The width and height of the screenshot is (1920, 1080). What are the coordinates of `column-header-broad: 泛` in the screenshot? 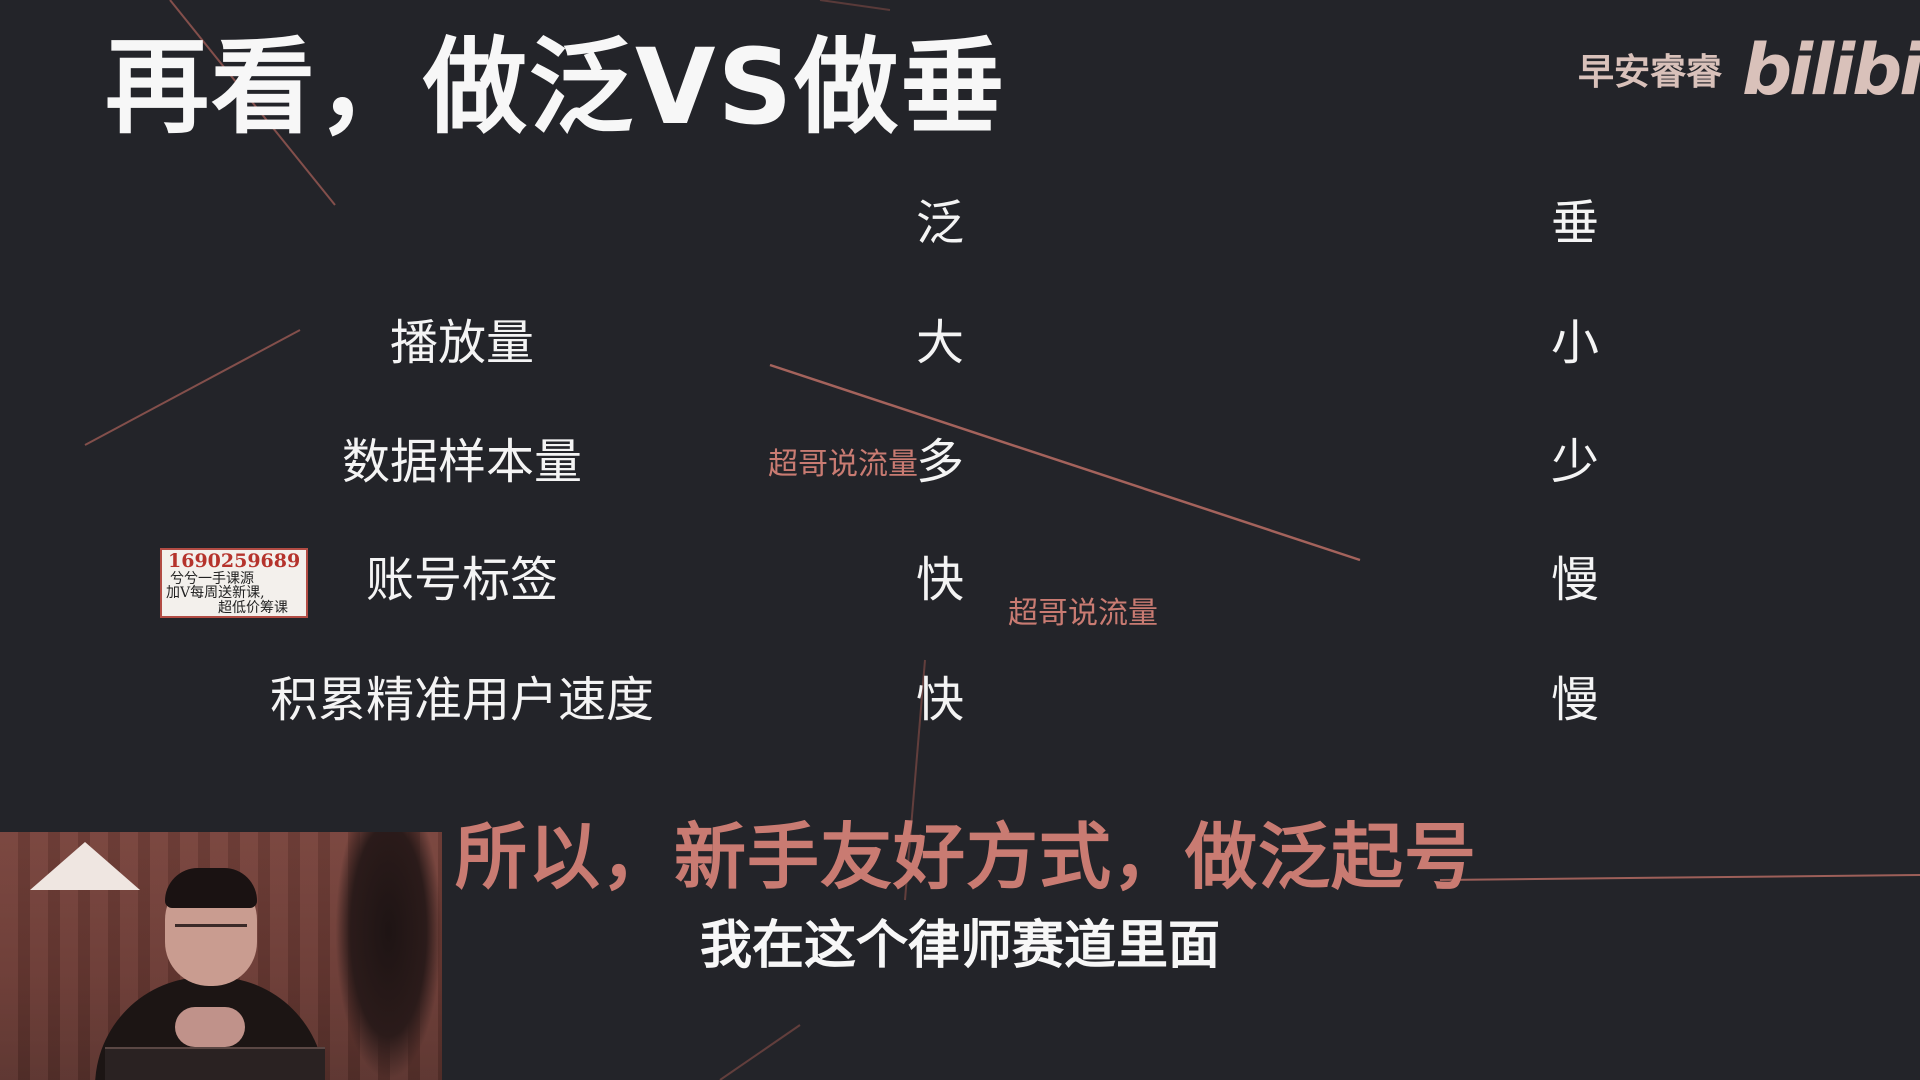 It's located at (939, 223).